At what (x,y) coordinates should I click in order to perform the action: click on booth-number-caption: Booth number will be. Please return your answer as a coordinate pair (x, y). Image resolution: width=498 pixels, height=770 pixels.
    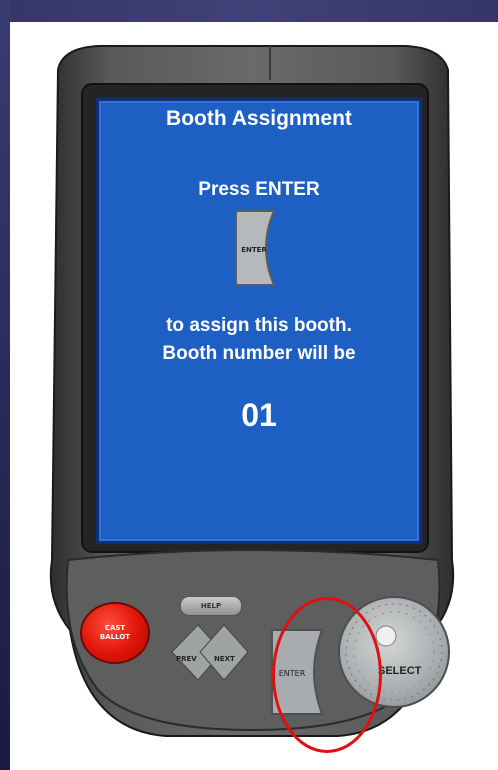
    Looking at the image, I should click on (259, 353).